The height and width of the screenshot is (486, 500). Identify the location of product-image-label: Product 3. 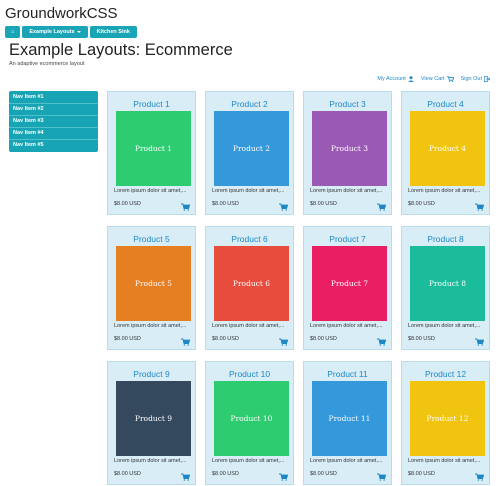
(349, 148).